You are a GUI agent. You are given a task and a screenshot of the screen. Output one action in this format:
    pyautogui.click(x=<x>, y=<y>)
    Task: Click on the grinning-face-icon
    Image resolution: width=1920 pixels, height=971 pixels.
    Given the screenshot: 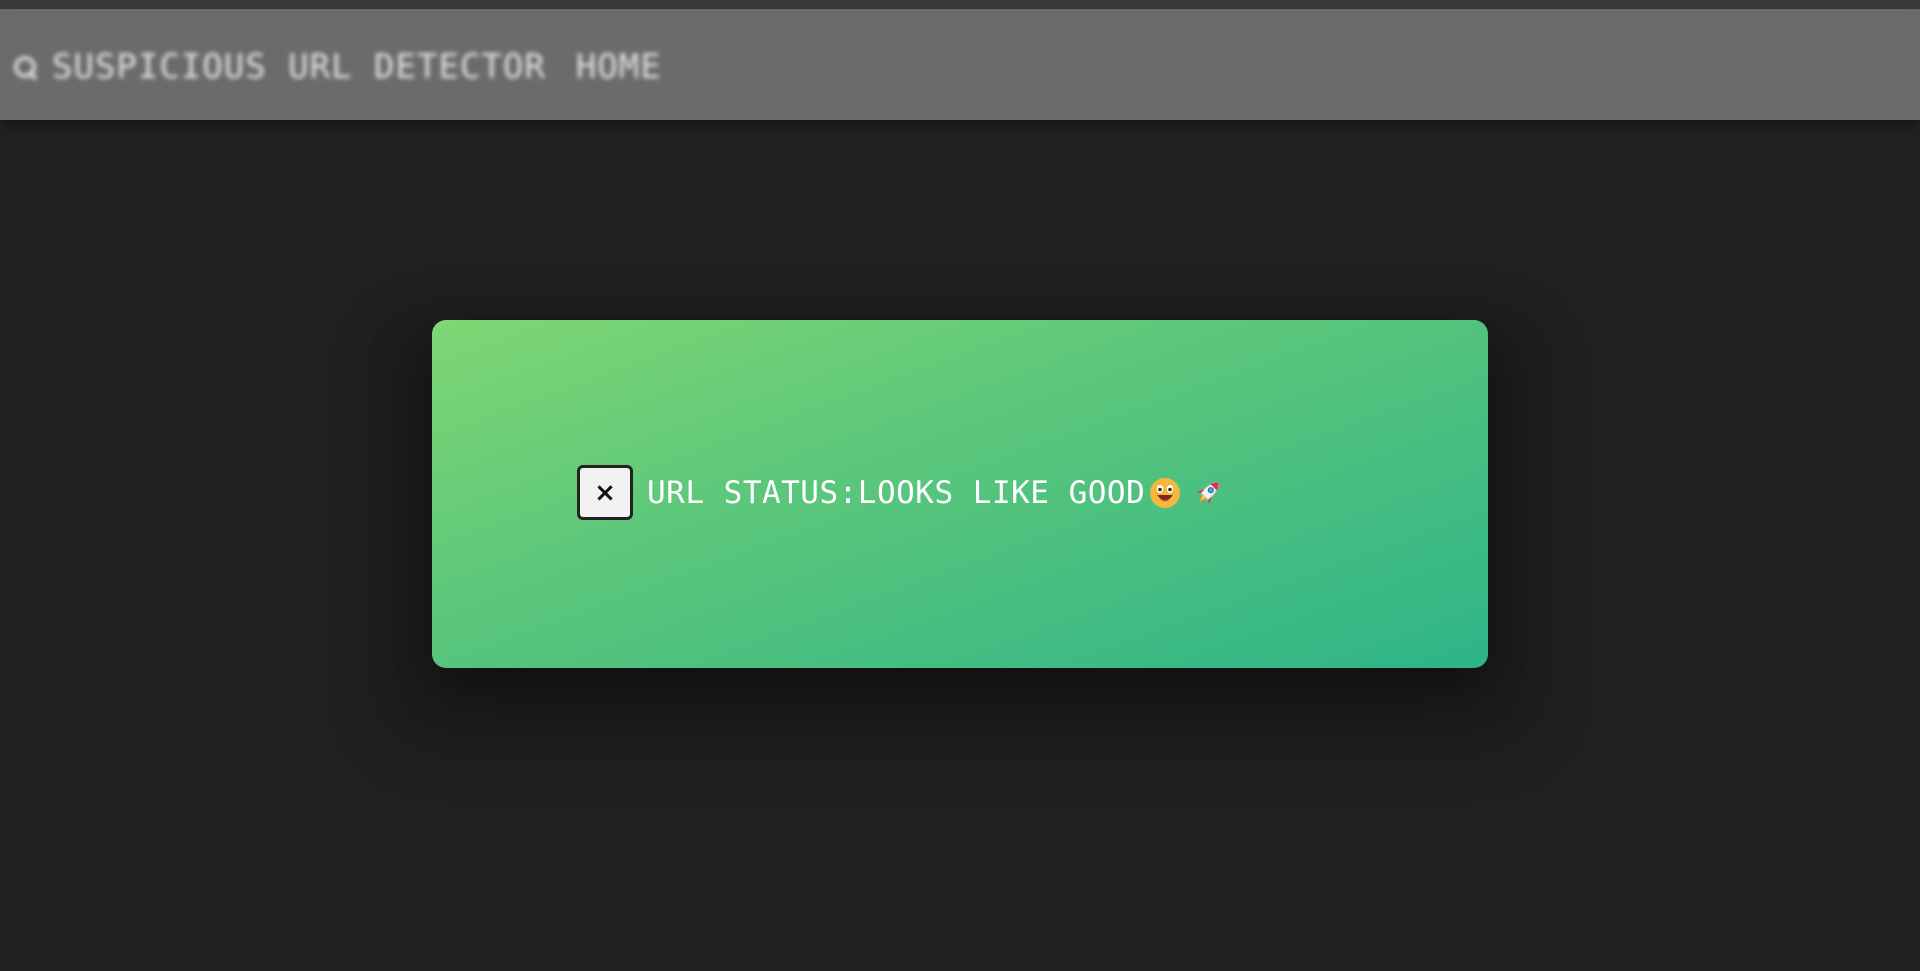 What is the action you would take?
    pyautogui.click(x=1165, y=492)
    